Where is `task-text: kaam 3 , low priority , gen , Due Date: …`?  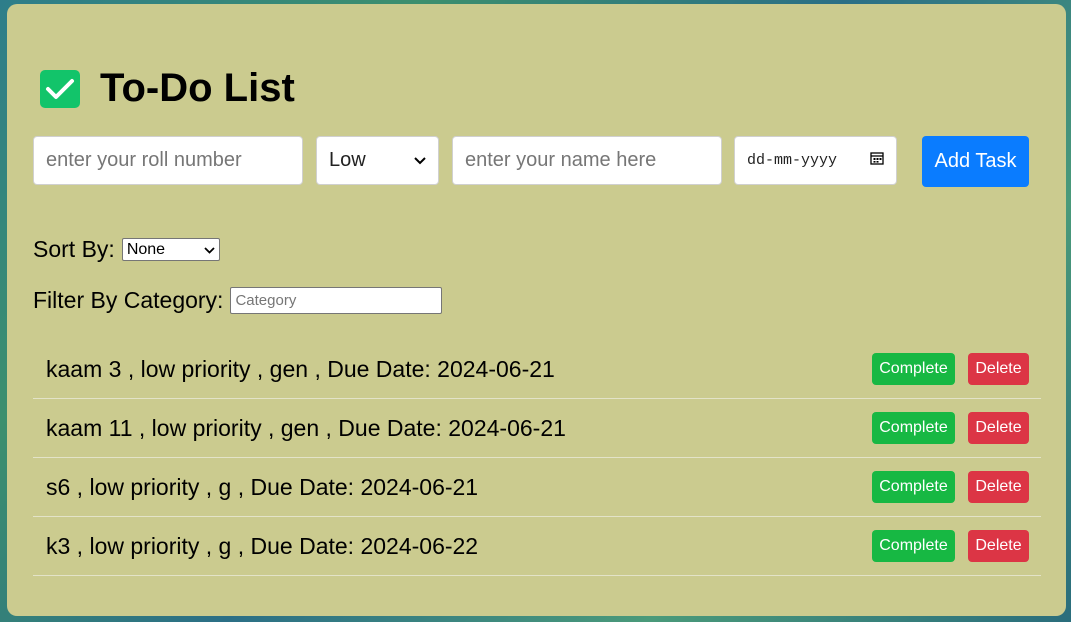 task-text: kaam 3 , low priority , gen , Due Date: … is located at coordinates (300, 368).